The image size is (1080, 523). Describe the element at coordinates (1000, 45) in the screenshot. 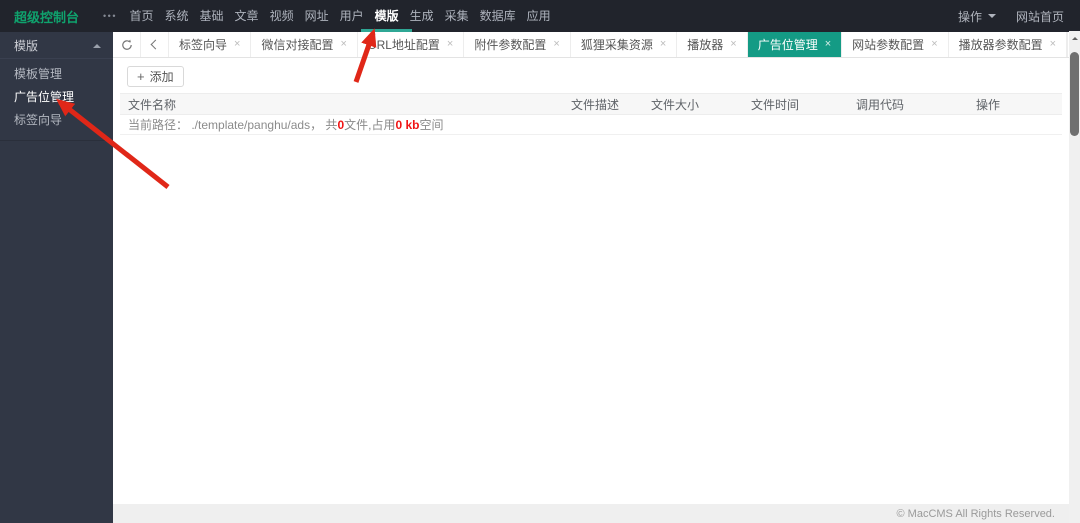

I see `tab-label: 播放器参数配置` at that location.